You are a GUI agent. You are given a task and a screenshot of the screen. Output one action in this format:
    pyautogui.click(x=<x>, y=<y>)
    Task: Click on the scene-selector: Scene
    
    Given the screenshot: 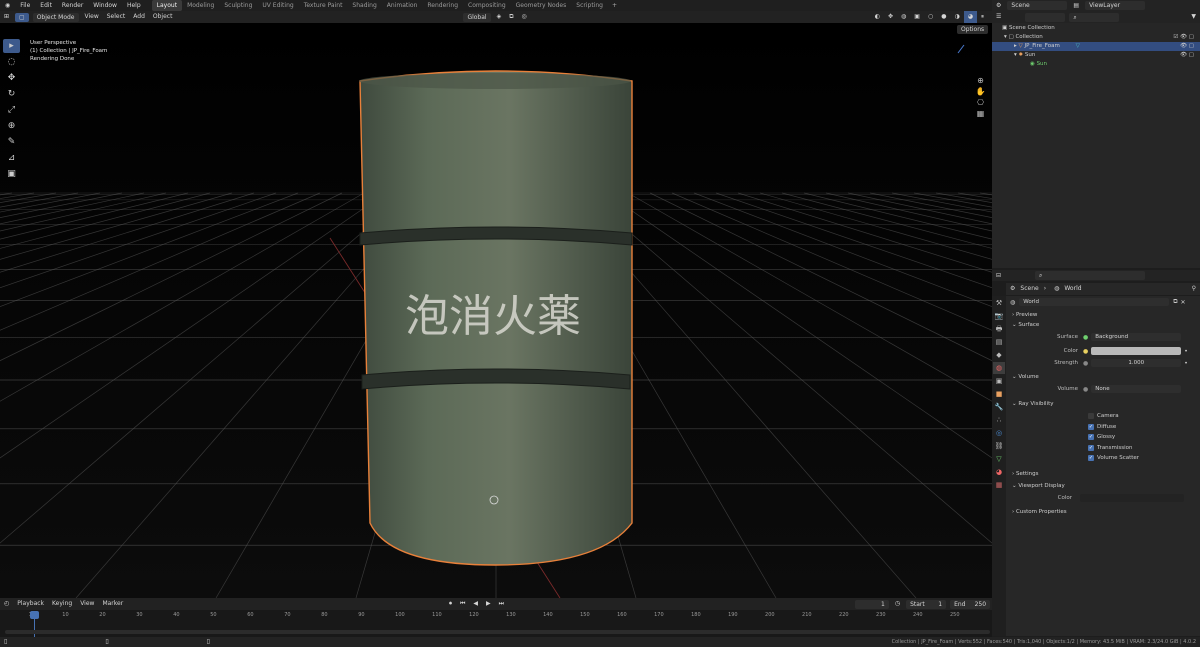 What is the action you would take?
    pyautogui.click(x=1037, y=5)
    